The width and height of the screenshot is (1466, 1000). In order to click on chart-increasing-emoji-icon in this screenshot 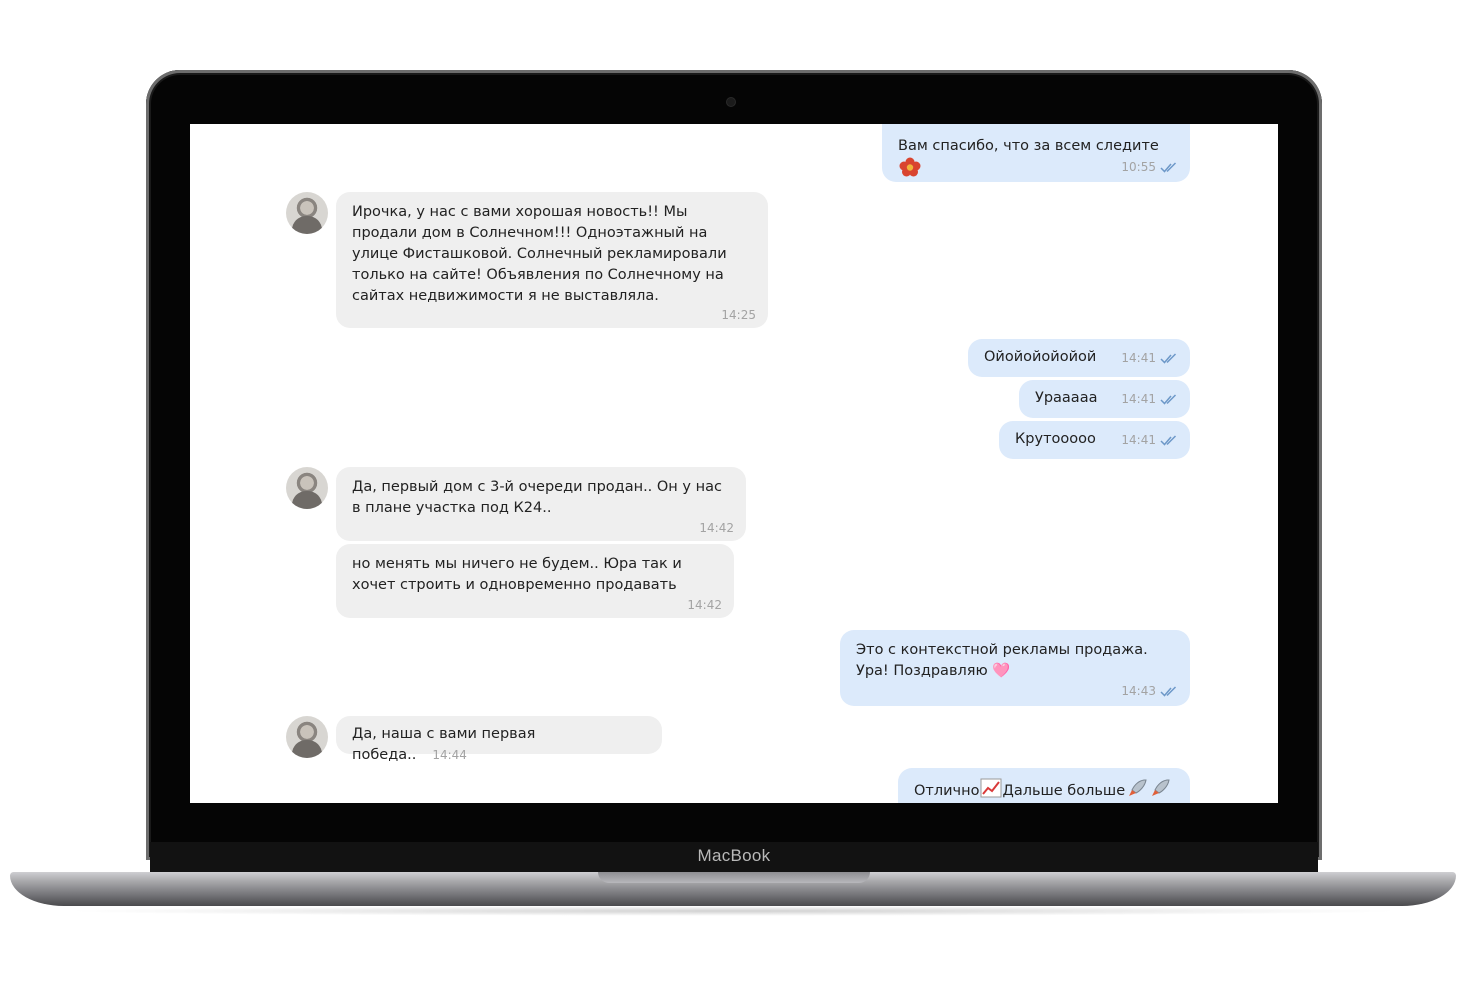, I will do `click(991, 790)`.